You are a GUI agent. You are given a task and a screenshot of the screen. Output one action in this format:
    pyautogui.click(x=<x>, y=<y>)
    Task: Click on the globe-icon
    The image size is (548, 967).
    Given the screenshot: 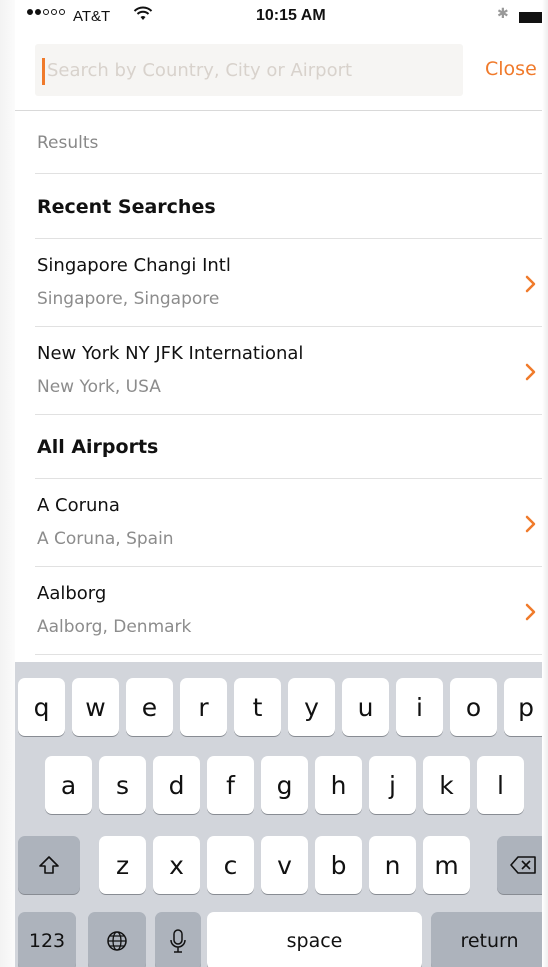 What is the action you would take?
    pyautogui.click(x=117, y=941)
    